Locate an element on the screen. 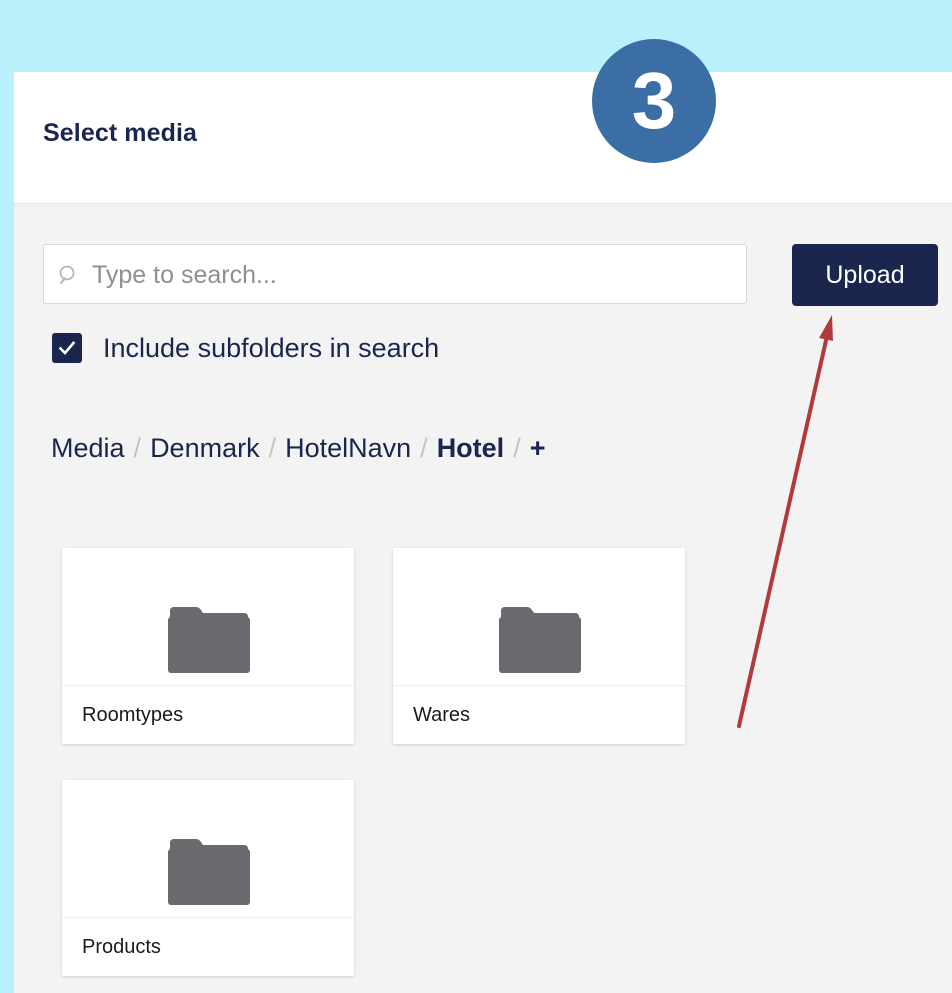 This screenshot has height=993, width=952. include-subfolders-checkbox is located at coordinates (67, 348).